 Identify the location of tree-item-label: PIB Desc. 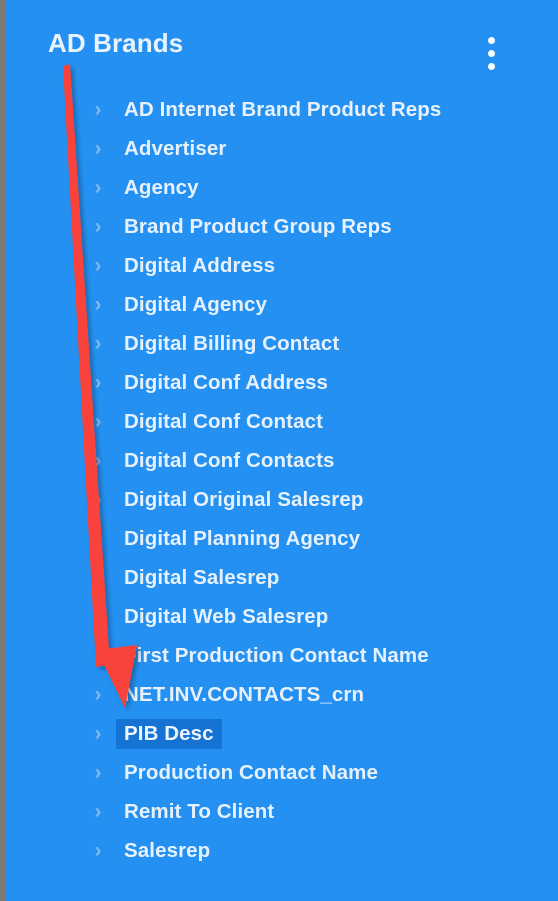
(169, 733).